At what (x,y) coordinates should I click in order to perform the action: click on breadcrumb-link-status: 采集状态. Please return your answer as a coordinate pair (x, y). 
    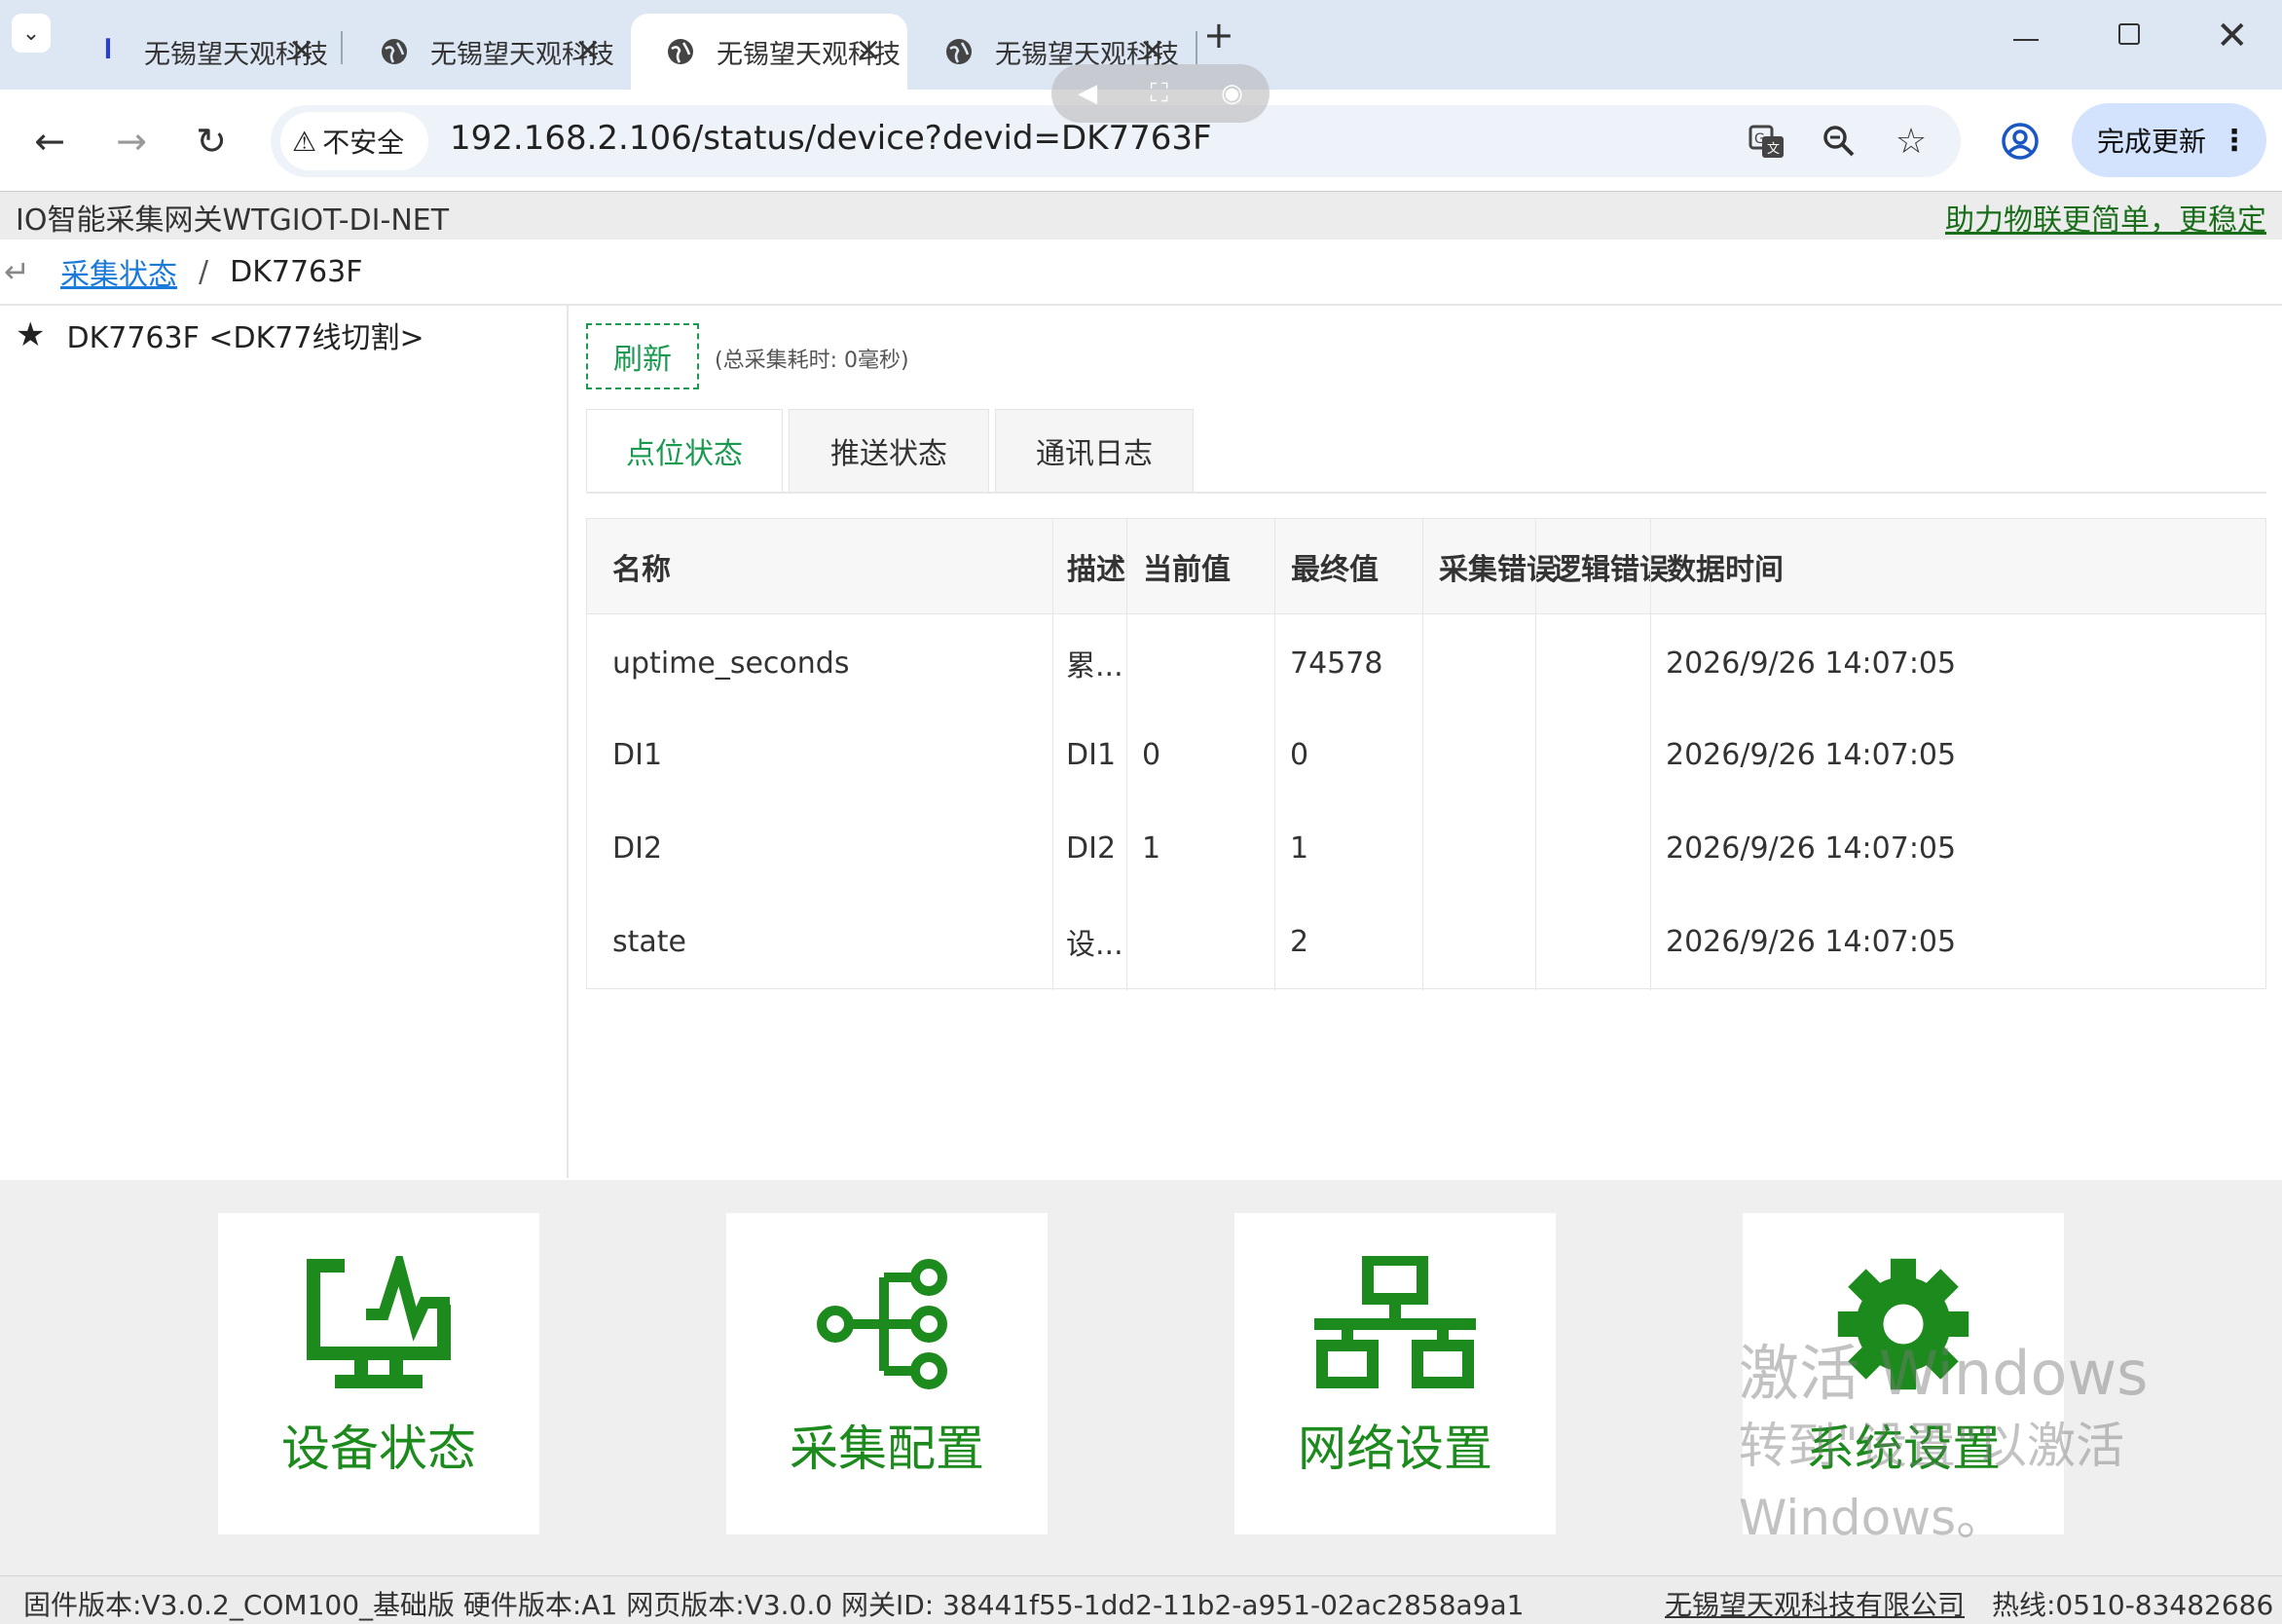
    Looking at the image, I should click on (118, 271).